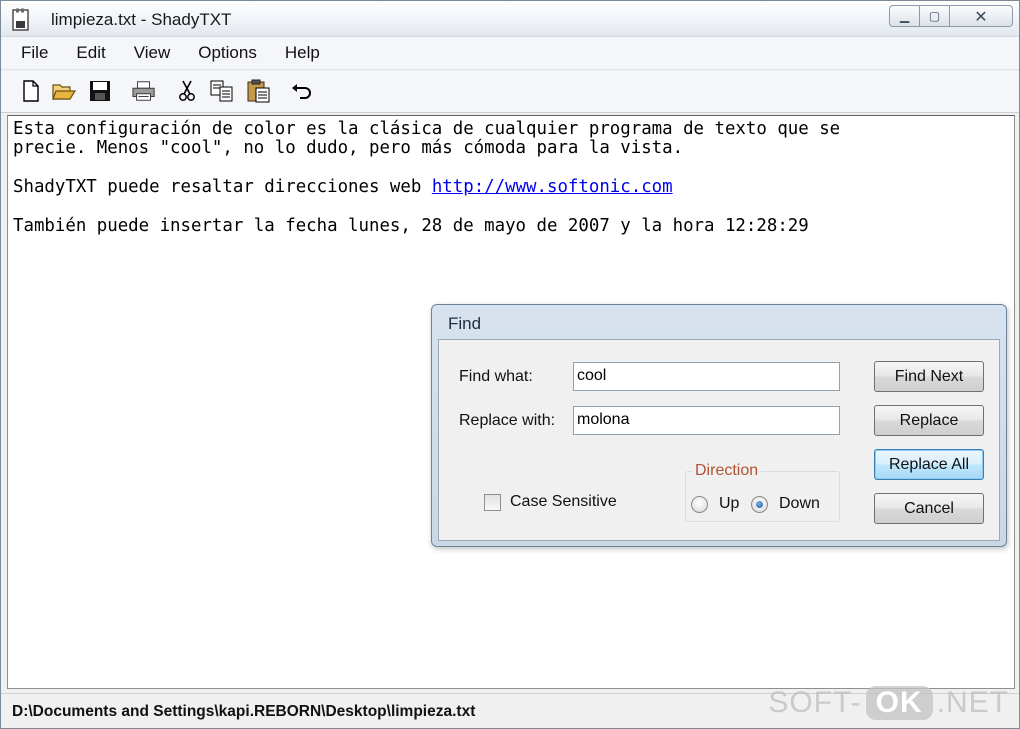  I want to click on toolbar, so click(510, 92).